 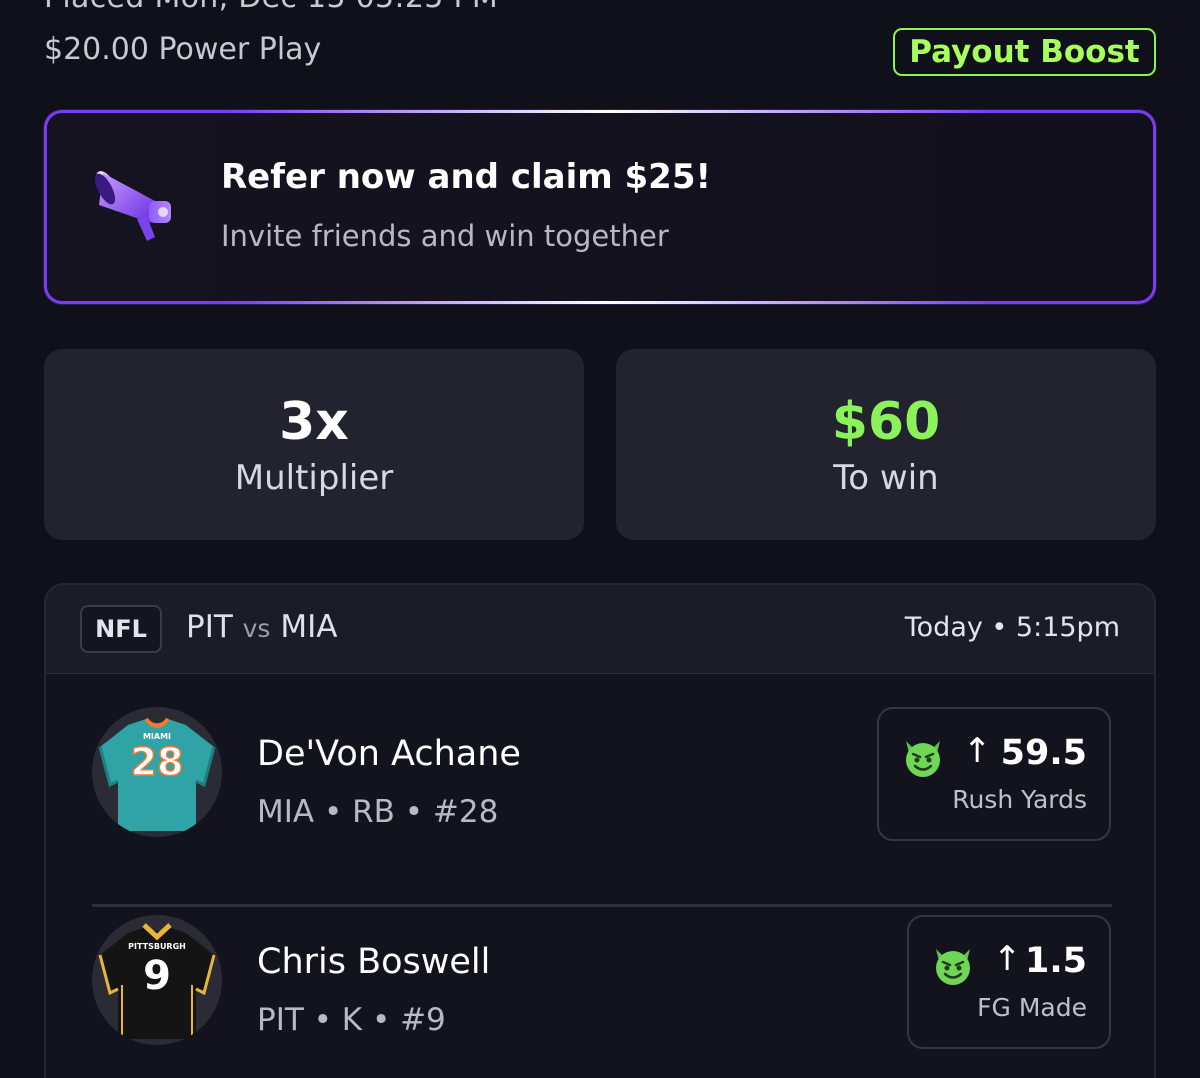 What do you see at coordinates (389, 754) in the screenshot?
I see `player-name: De'Von Achane` at bounding box center [389, 754].